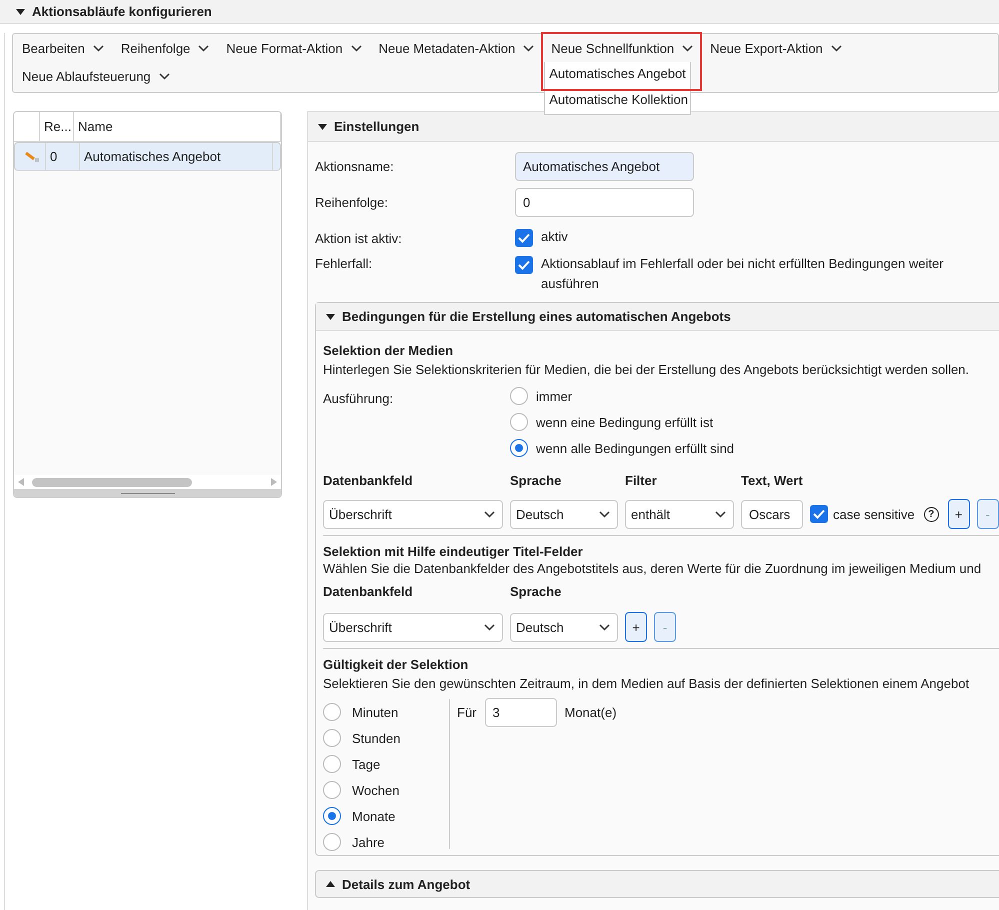 Image resolution: width=999 pixels, height=910 pixels. Describe the element at coordinates (177, 126) in the screenshot. I see `column-header: Name` at that location.